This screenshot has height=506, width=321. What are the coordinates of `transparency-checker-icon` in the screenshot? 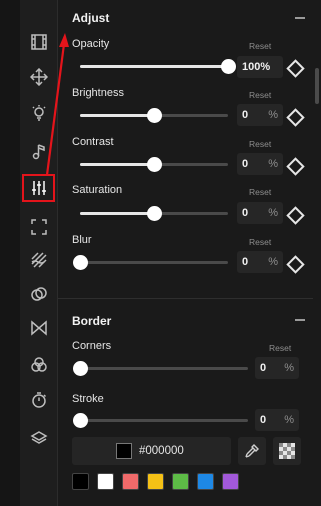 It's located at (287, 451).